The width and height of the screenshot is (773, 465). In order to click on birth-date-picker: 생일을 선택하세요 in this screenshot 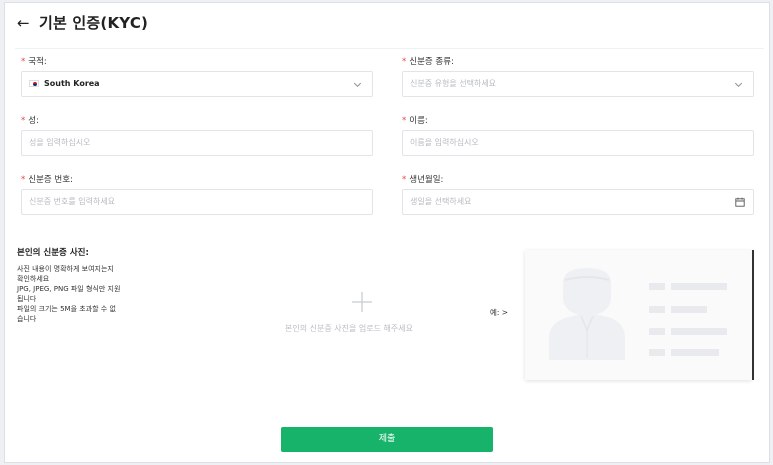, I will do `click(578, 202)`.